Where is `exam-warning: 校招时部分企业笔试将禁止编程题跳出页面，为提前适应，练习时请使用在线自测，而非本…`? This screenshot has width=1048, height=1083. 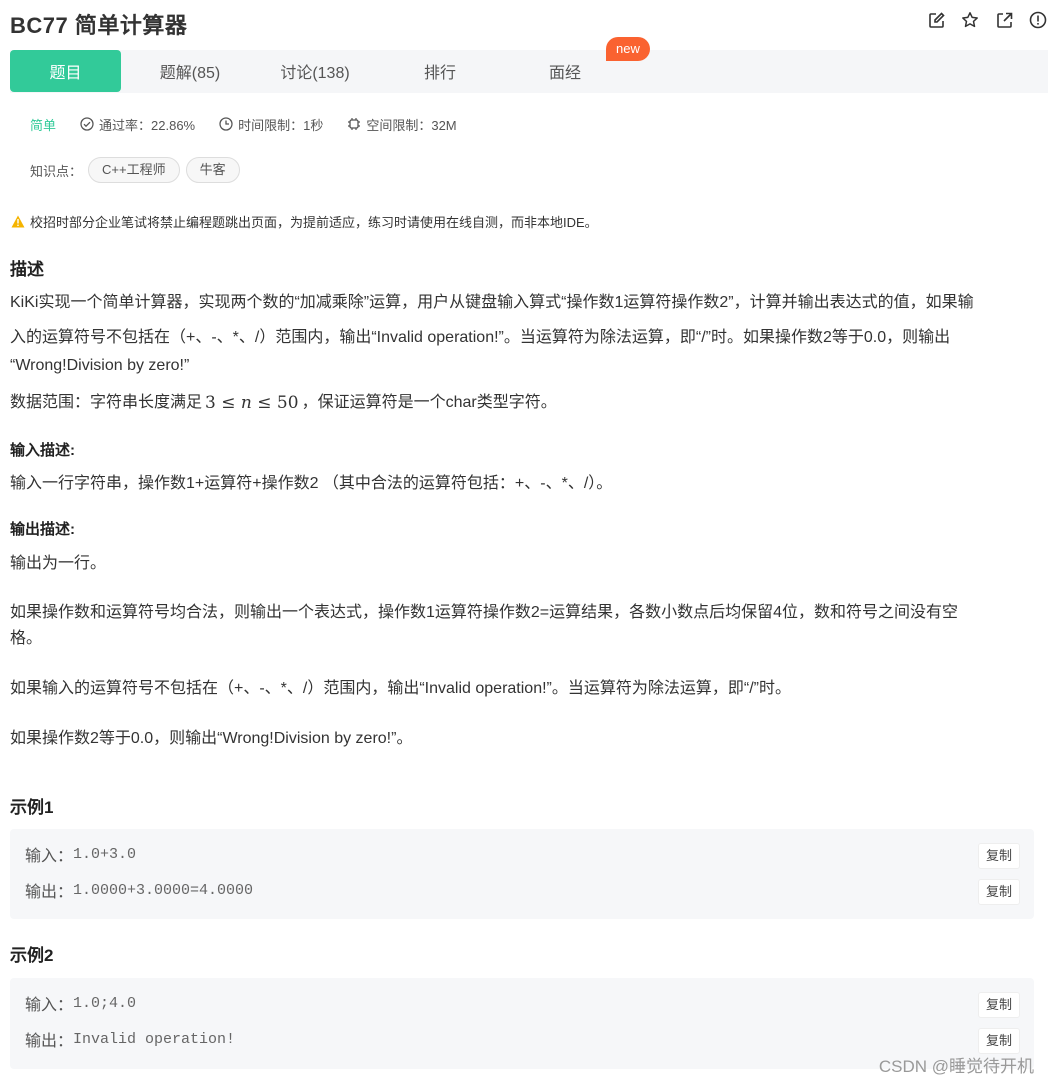 exam-warning: 校招时部分企业笔试将禁止编程题跳出页面，为提前适应，练习时请使用在线自测，而非本… is located at coordinates (304, 221).